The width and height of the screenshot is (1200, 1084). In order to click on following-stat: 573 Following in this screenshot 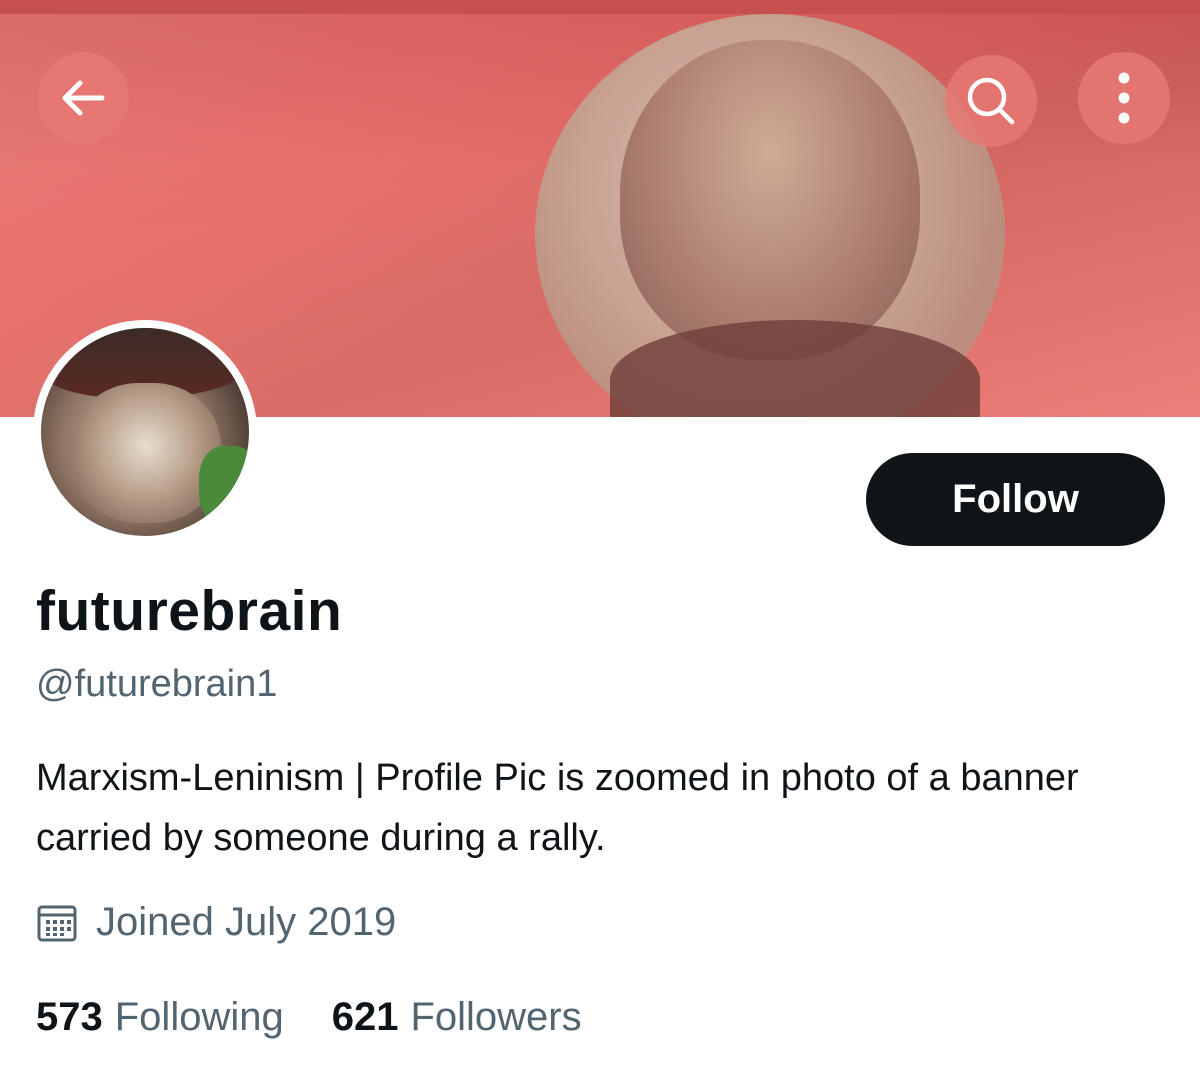, I will do `click(160, 1017)`.